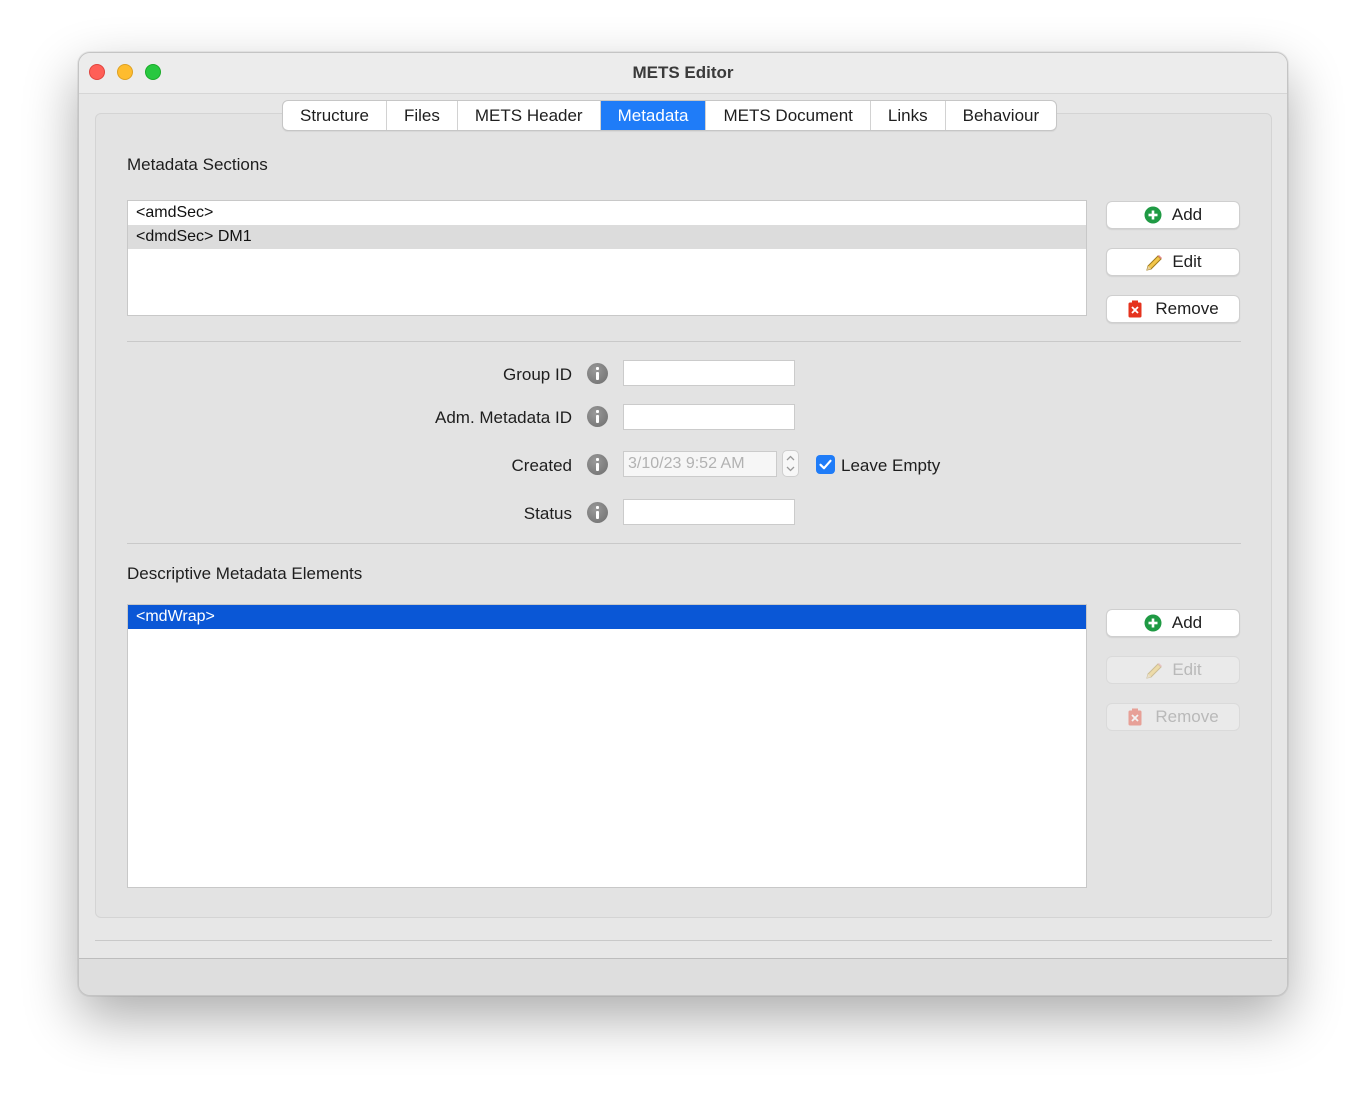 This screenshot has height=1099, width=1366. I want to click on status-label: Status, so click(547, 513).